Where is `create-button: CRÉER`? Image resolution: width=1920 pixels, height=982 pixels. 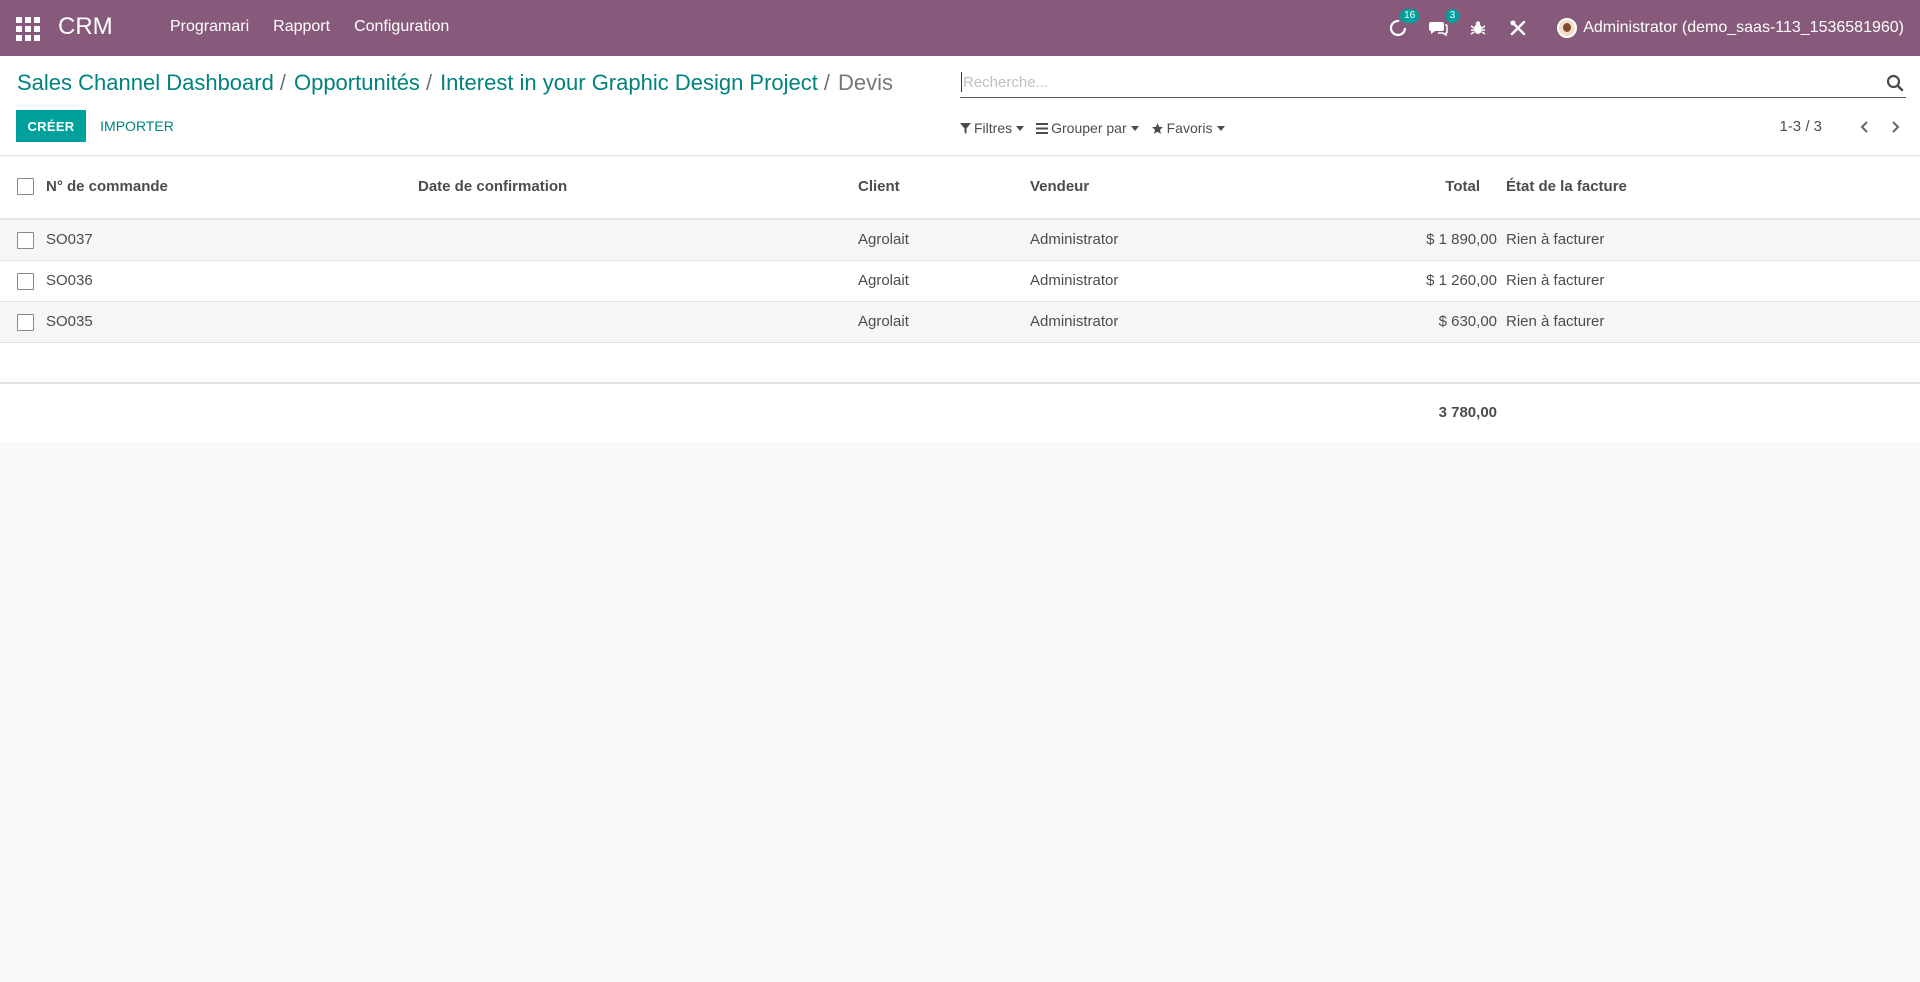
create-button: CRÉER is located at coordinates (51, 126).